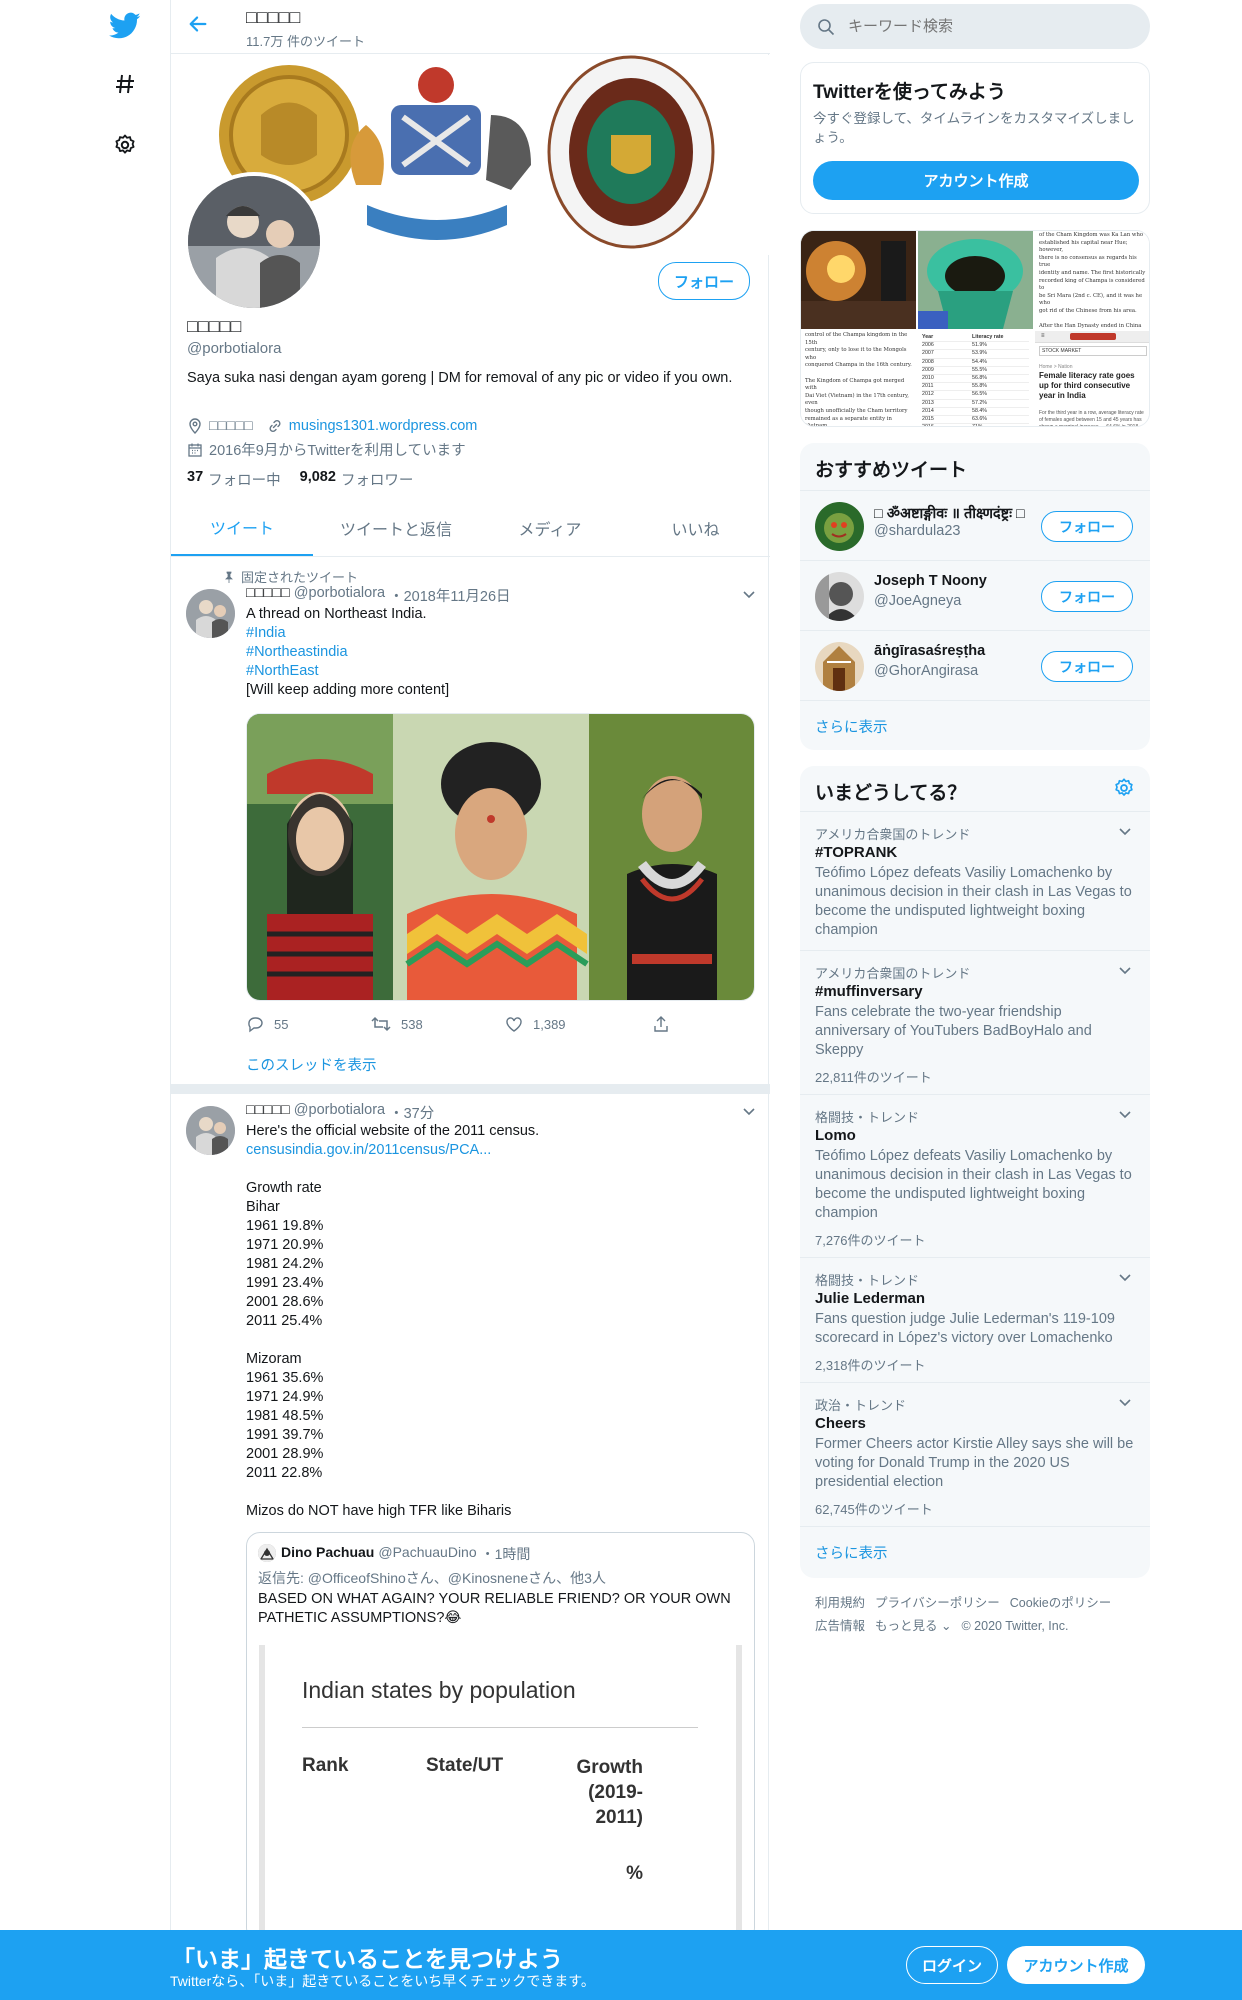 This screenshot has height=2000, width=1242. What do you see at coordinates (377, 479) in the screenshot?
I see `followers-label: フォロワー` at bounding box center [377, 479].